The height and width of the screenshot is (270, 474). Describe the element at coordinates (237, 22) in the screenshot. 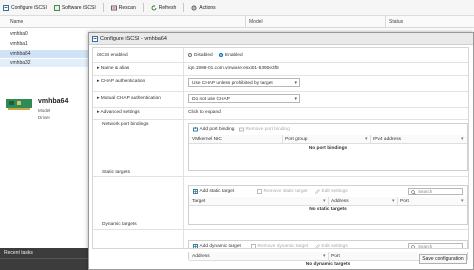

I see `adapter-grid-header: Name Model Status` at that location.